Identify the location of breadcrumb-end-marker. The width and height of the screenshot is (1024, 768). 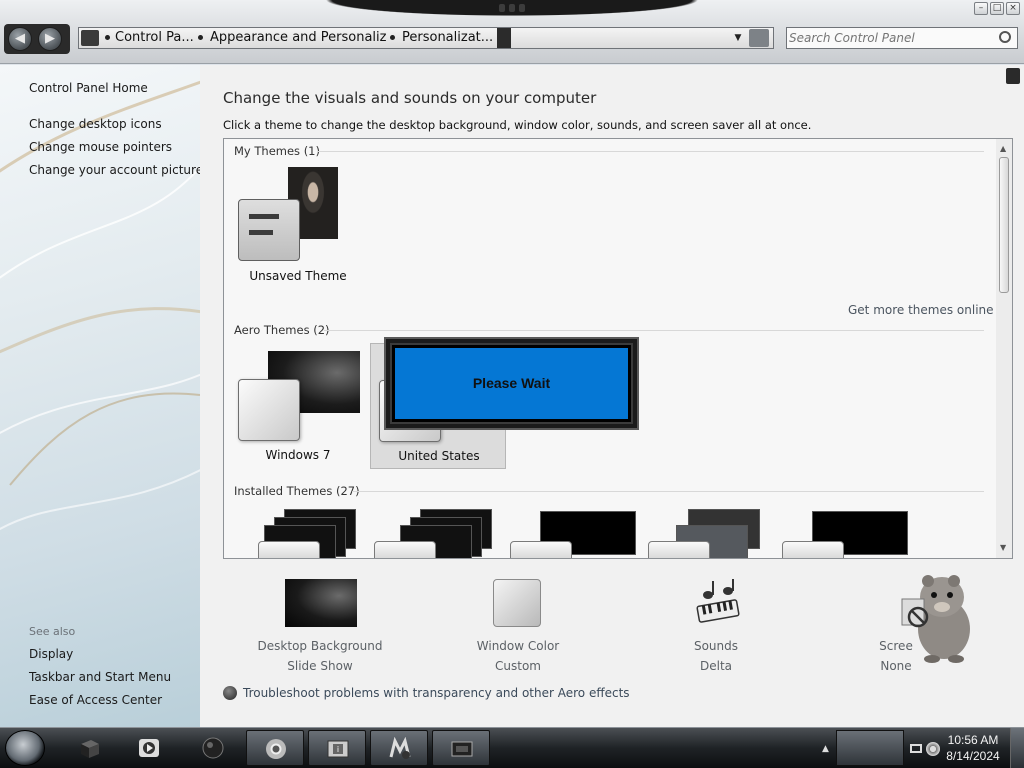
(504, 38).